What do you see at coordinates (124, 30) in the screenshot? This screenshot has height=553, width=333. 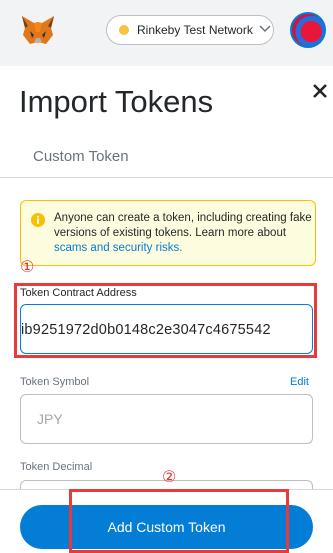 I see `network-status-dot` at bounding box center [124, 30].